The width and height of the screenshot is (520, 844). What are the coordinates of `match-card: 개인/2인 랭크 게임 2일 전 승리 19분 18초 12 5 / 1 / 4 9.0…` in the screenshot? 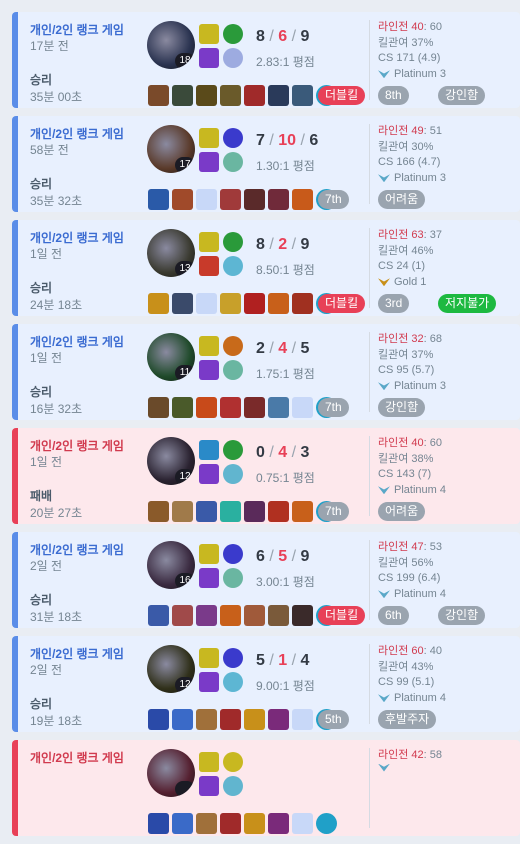 It's located at (266, 684).